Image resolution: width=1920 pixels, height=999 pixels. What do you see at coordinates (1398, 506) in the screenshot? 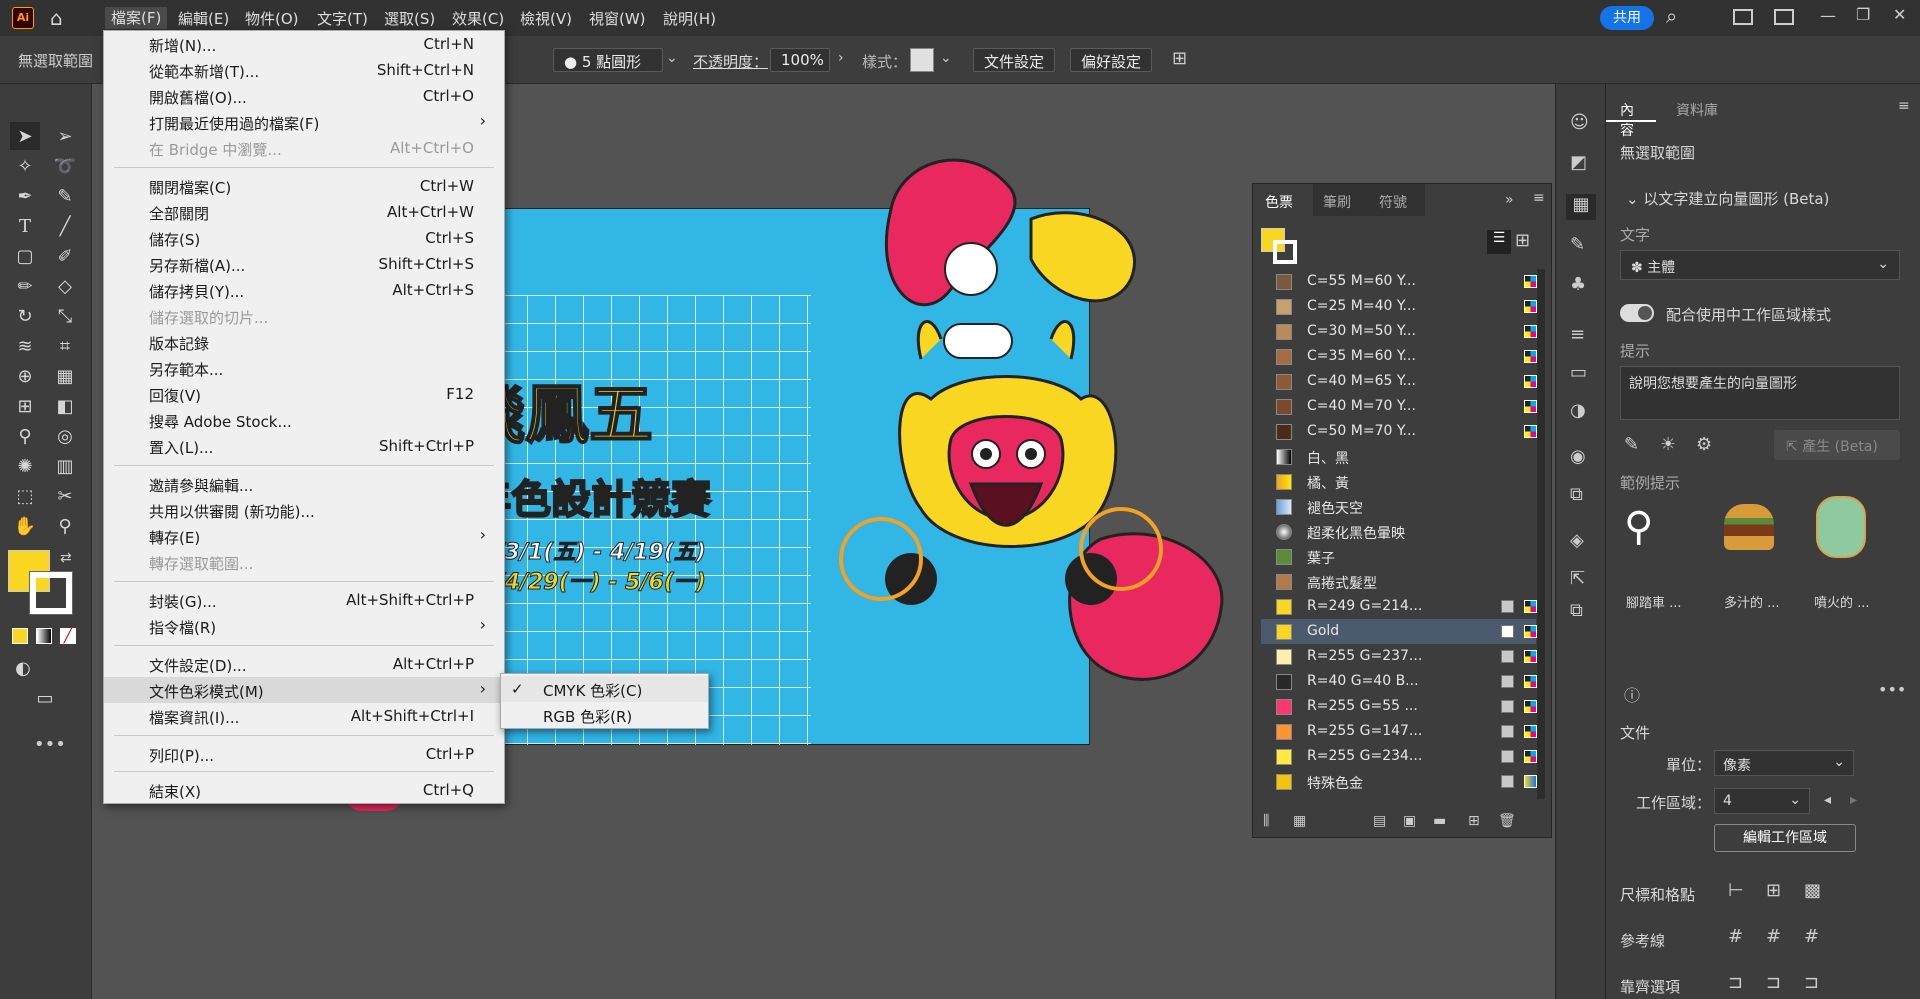
I see `swatch-group-row: 褪色天空` at bounding box center [1398, 506].